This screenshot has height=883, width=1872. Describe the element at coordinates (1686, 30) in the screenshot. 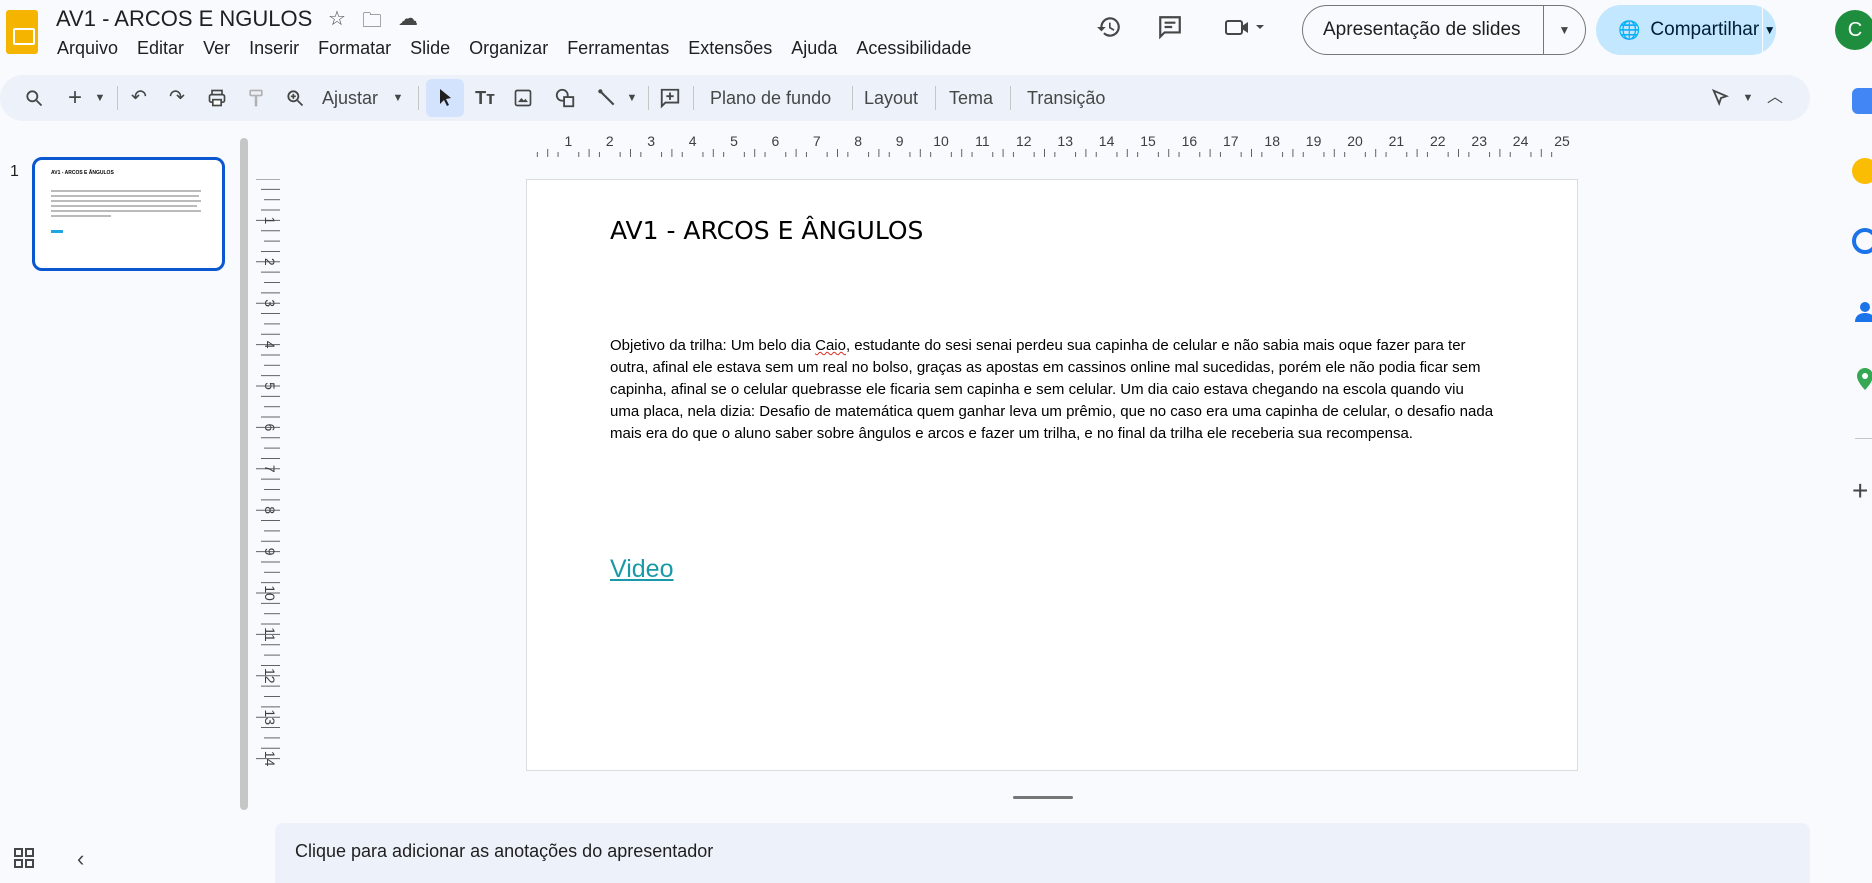

I see `share-button: 🌐 Compartilhar ▼` at that location.